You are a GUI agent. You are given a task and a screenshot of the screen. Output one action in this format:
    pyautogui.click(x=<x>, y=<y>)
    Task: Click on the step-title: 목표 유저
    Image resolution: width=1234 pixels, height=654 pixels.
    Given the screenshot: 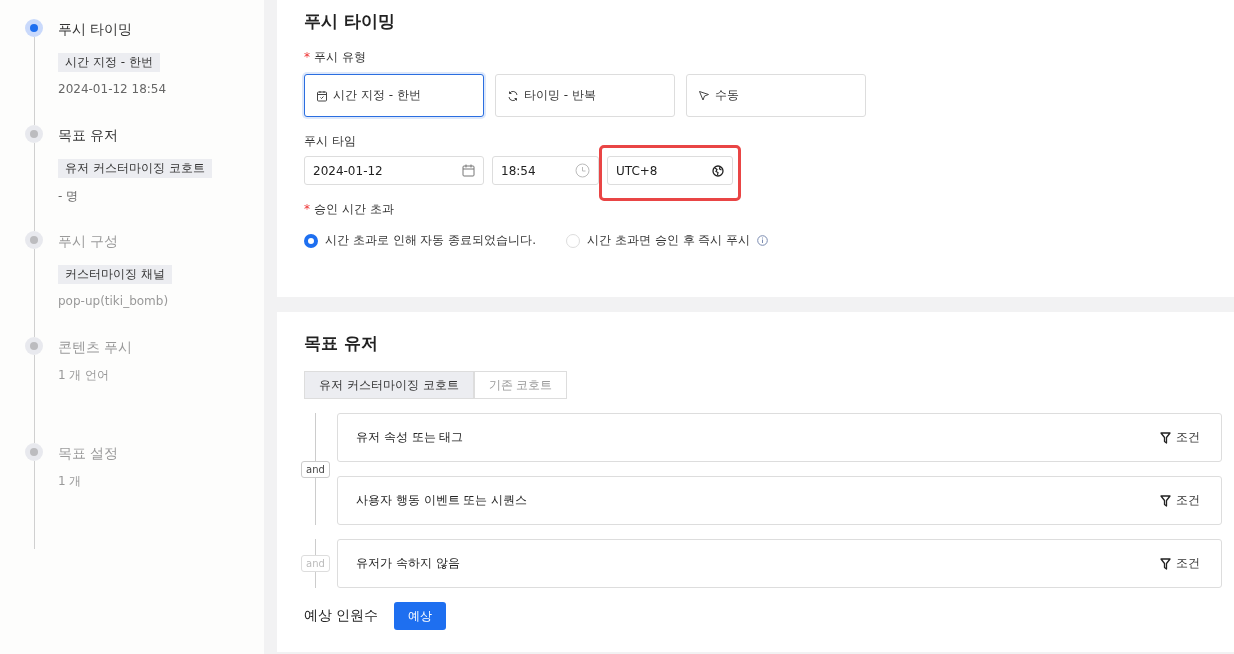 What is the action you would take?
    pyautogui.click(x=88, y=135)
    